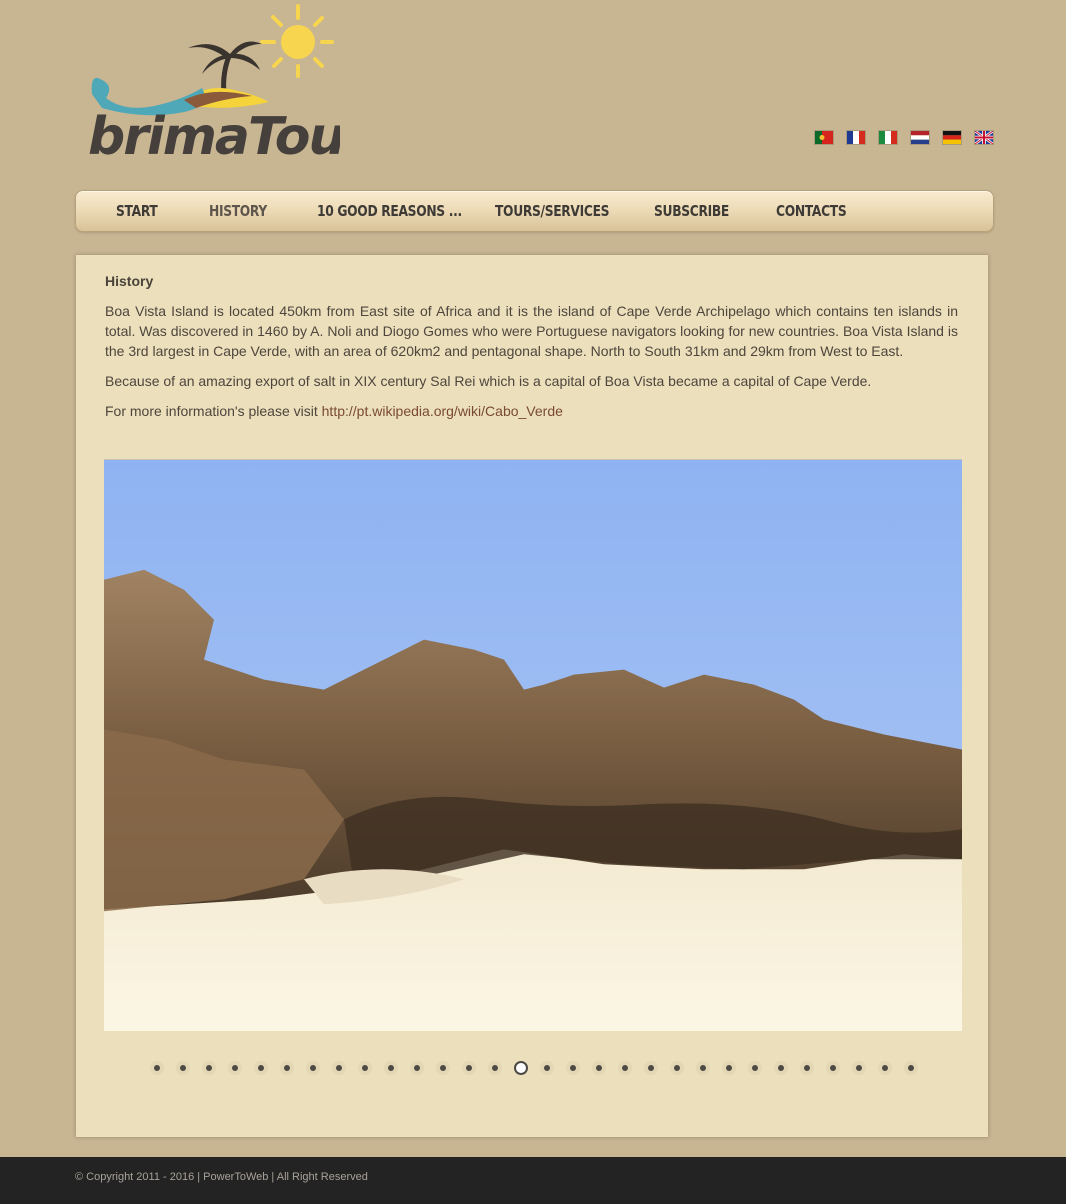  I want to click on wikipedia-link: http://pt.wikipedia.org/wiki/Cabo_Verde, so click(442, 411).